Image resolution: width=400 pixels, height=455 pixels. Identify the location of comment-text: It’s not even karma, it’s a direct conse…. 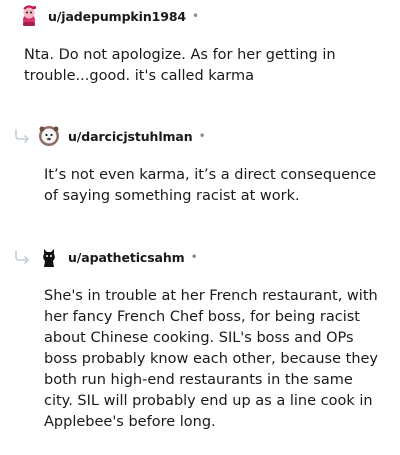
(210, 185).